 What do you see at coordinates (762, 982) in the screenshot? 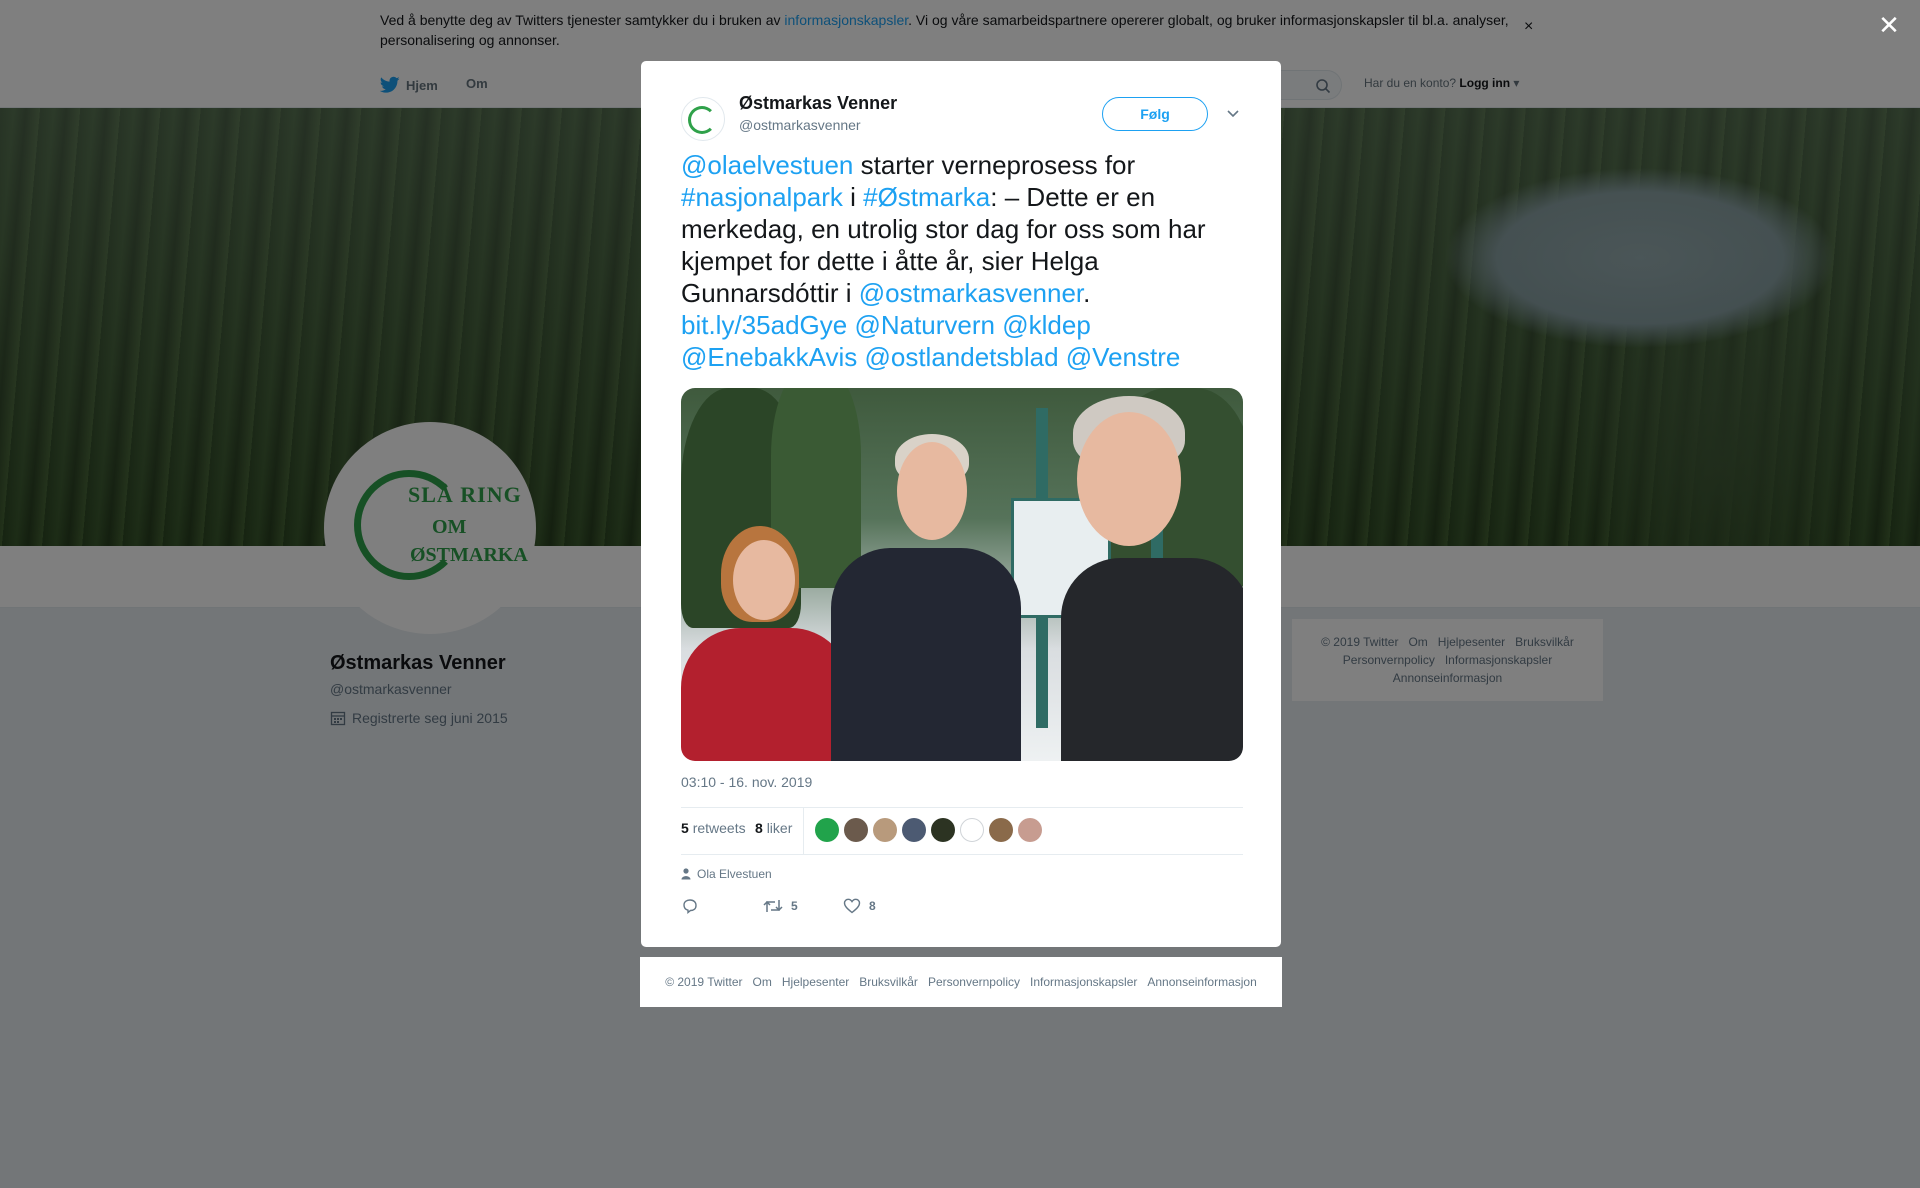
I see `footer-link: Om` at bounding box center [762, 982].